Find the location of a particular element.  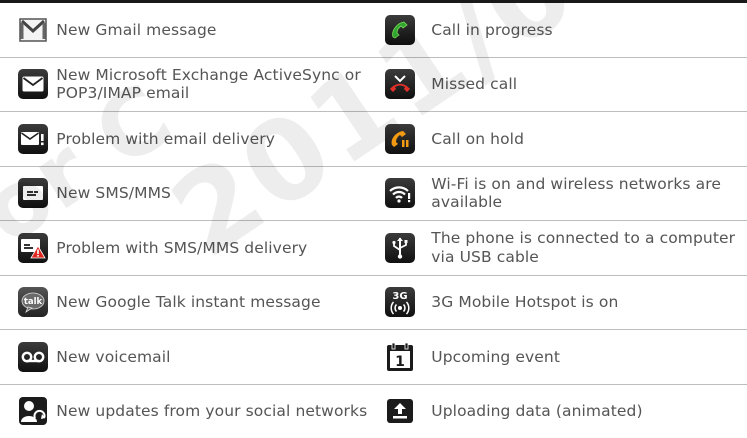

table-row: Problem with email delivery Call on hold is located at coordinates (373, 139).